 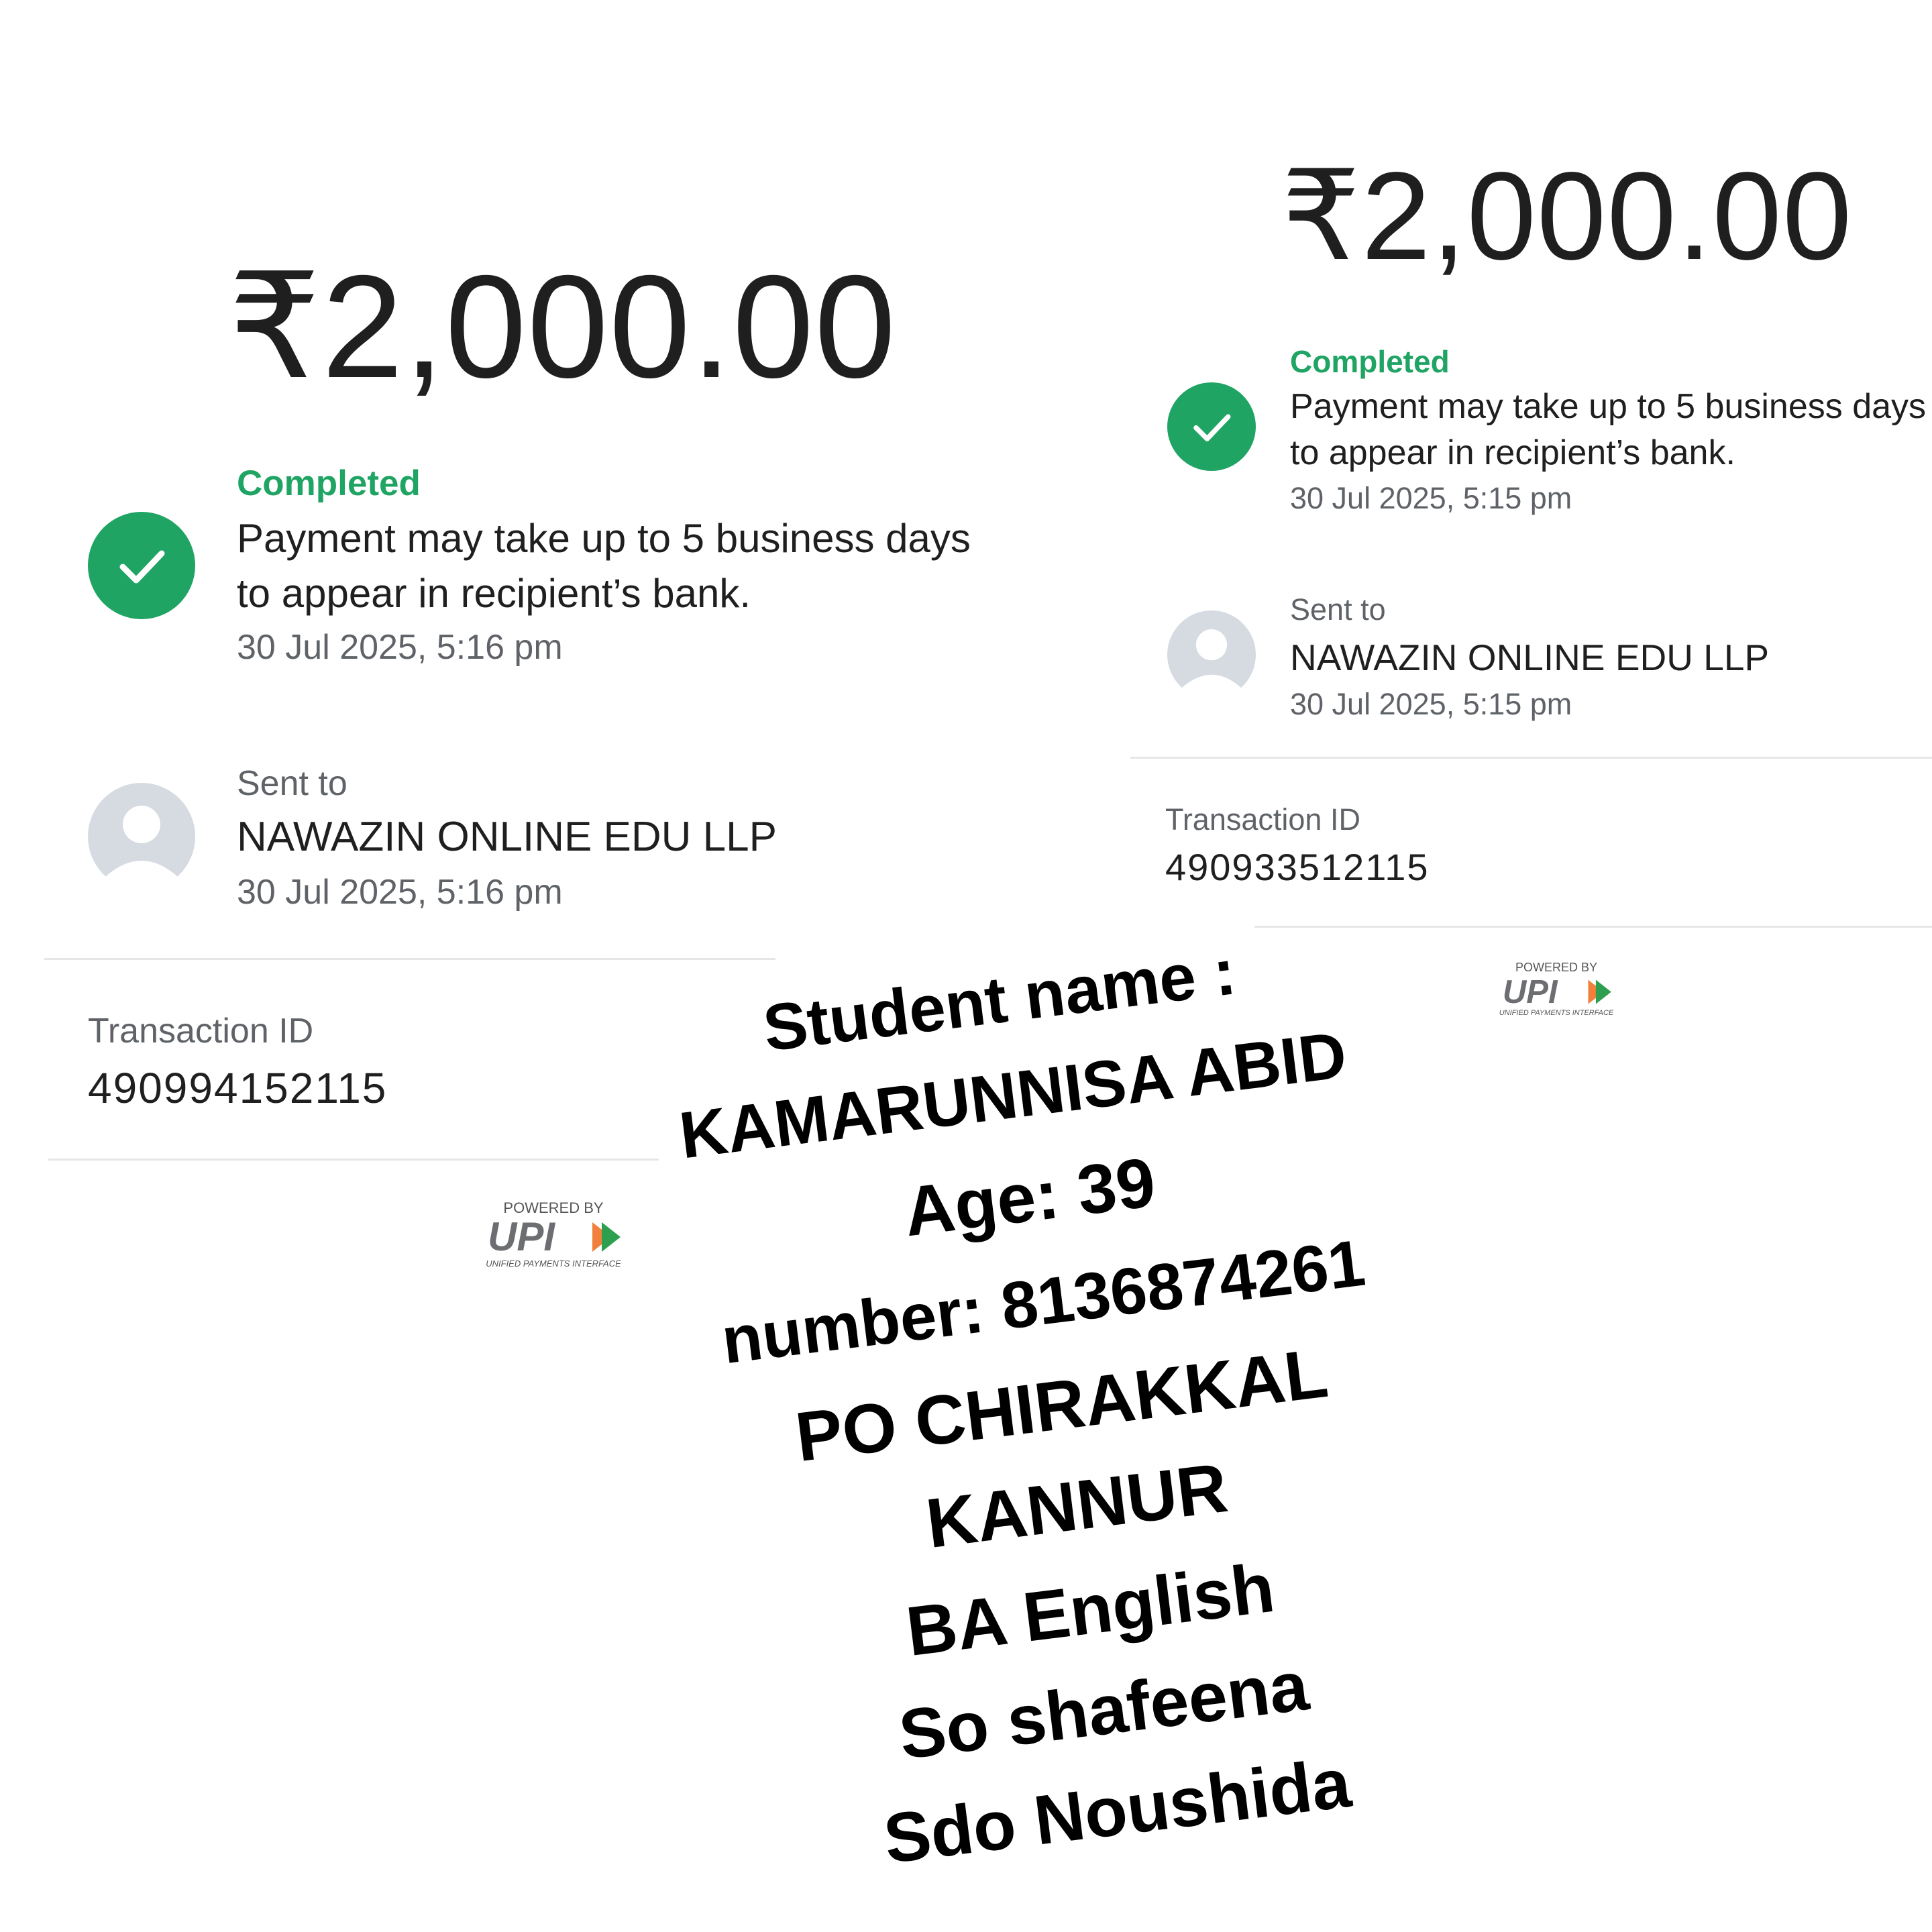 What do you see at coordinates (1077, 1506) in the screenshot?
I see `note-line-district: KANNUR` at bounding box center [1077, 1506].